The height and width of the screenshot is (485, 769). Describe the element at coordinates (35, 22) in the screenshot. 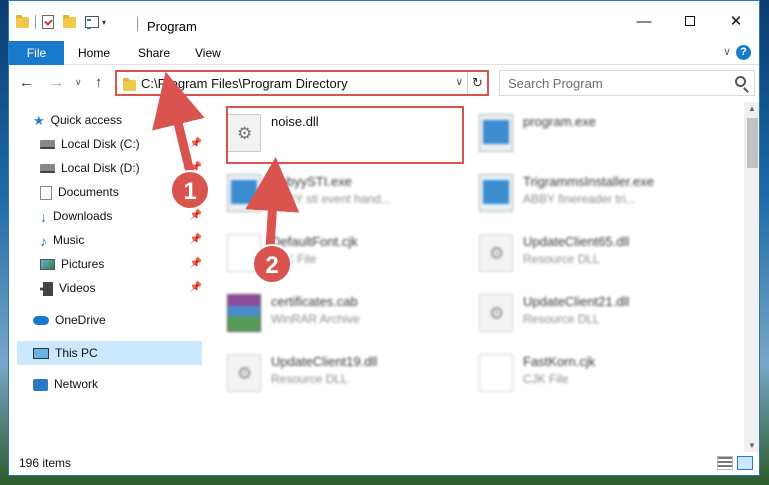

I see `toolbar-separator` at that location.